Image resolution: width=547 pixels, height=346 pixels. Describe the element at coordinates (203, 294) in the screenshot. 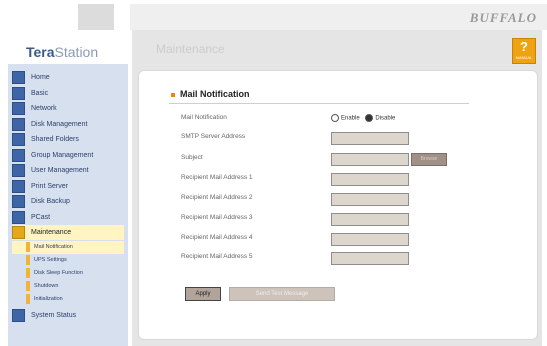

I see `apply-button: Apply` at that location.